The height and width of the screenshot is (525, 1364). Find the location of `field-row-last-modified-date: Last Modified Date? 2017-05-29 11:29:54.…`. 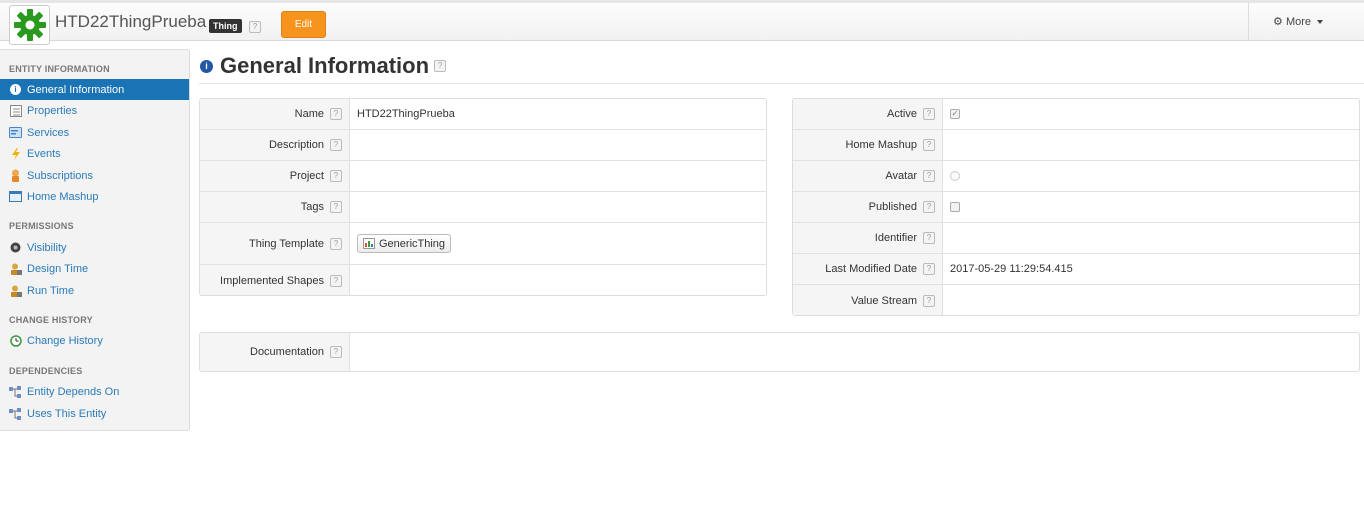

field-row-last-modified-date: Last Modified Date? 2017-05-29 11:29:54.… is located at coordinates (1076, 269).